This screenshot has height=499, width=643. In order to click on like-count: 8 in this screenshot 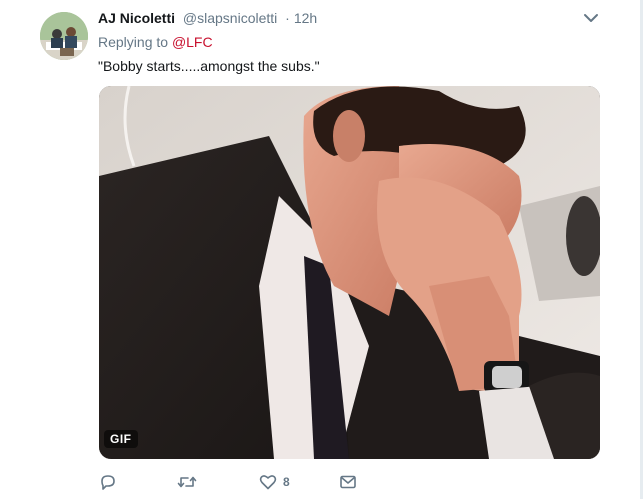, I will do `click(286, 482)`.